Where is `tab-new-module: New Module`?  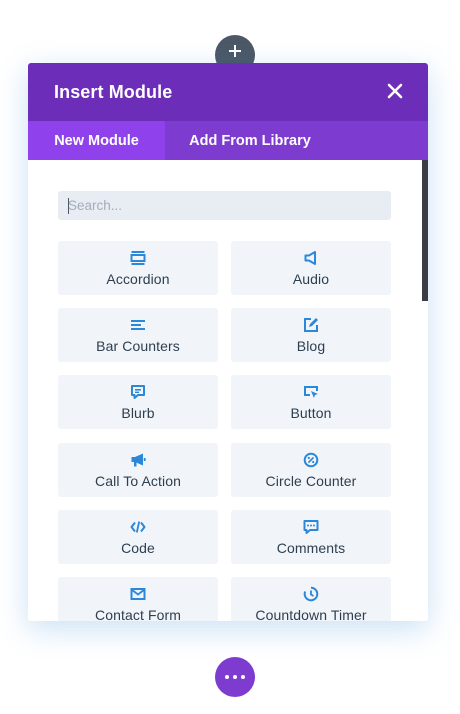 tab-new-module: New Module is located at coordinates (96, 140).